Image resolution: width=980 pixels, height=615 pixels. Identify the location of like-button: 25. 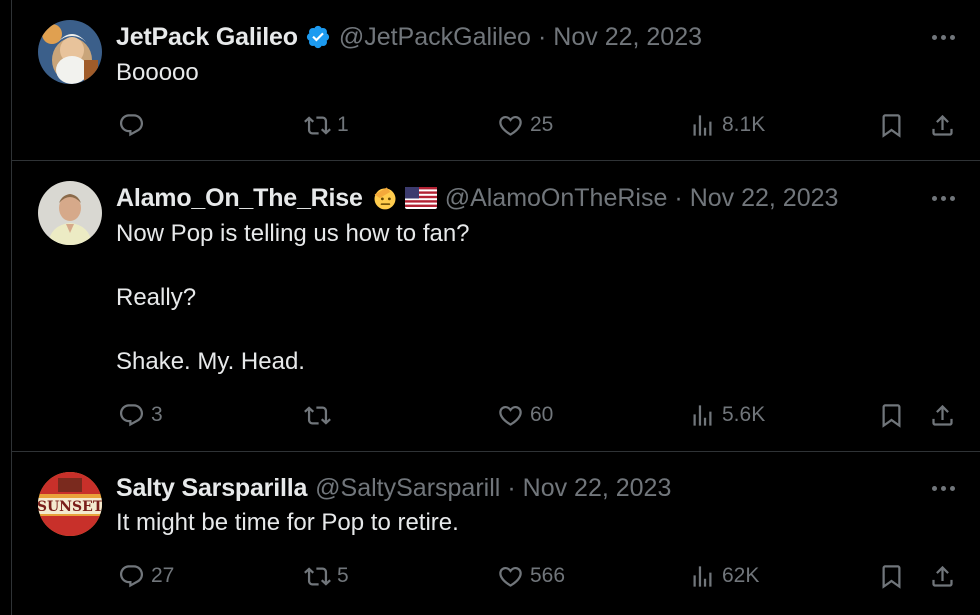
(525, 125).